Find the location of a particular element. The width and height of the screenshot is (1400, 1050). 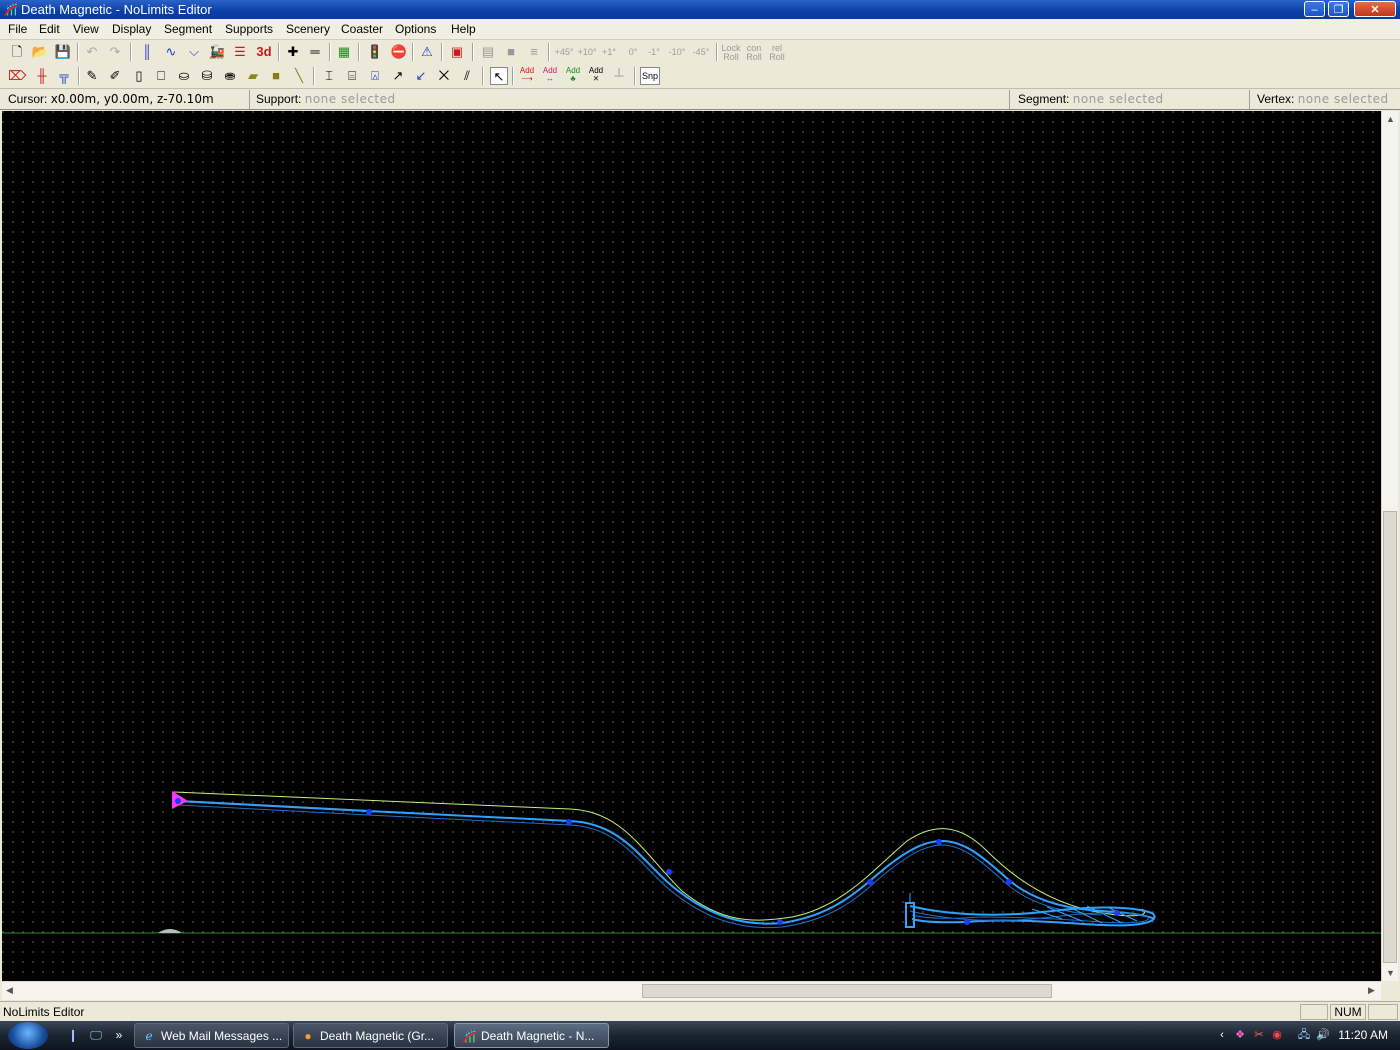

ground-icon: ┴ is located at coordinates (619, 76).